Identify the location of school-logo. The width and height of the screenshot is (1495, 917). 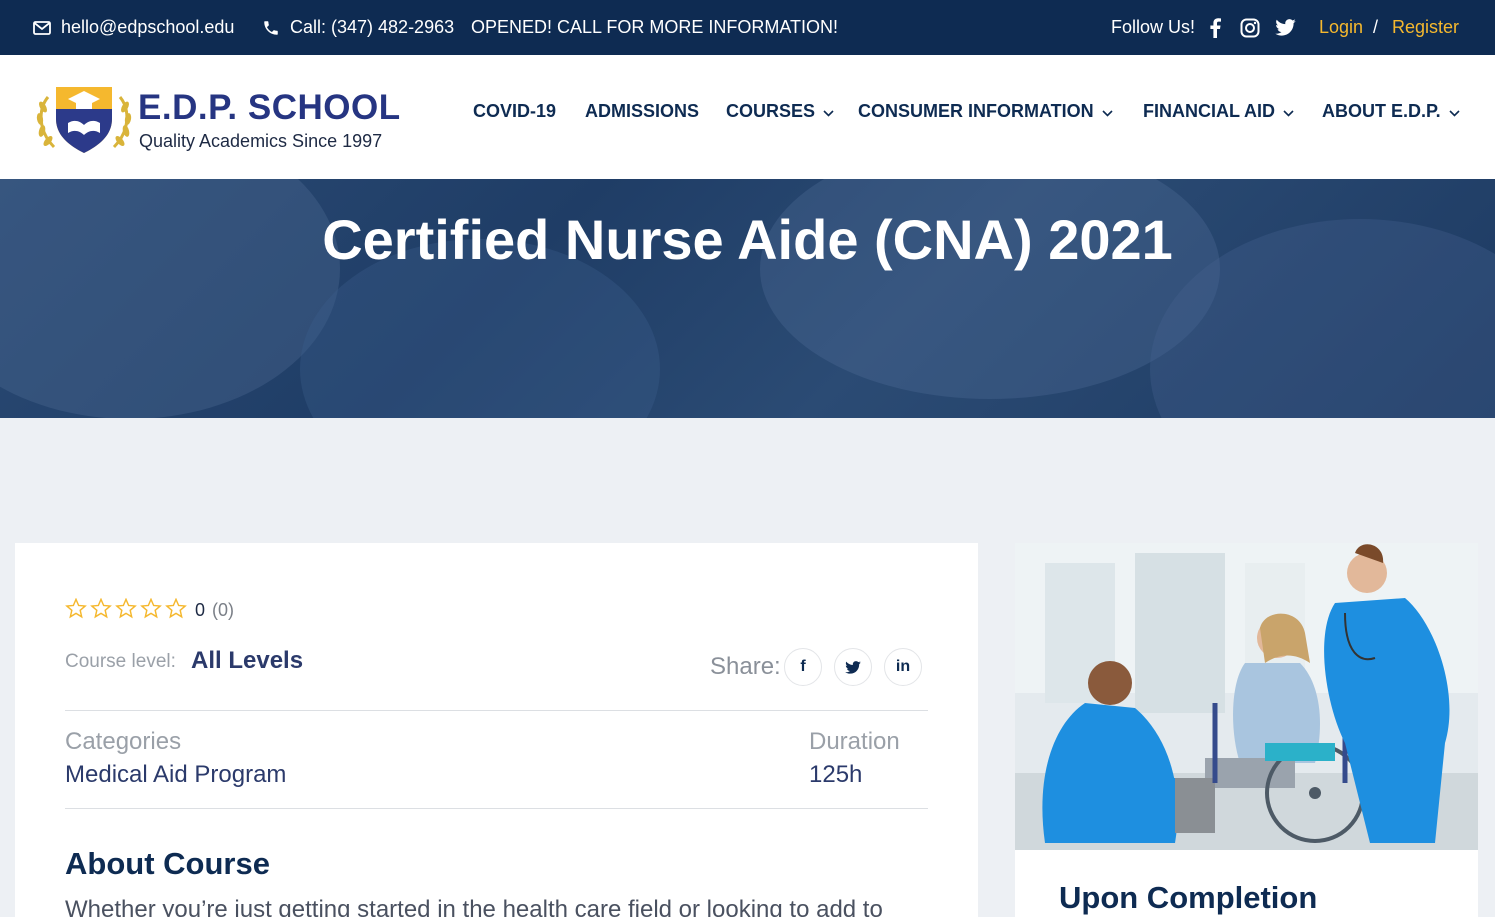
(84, 118).